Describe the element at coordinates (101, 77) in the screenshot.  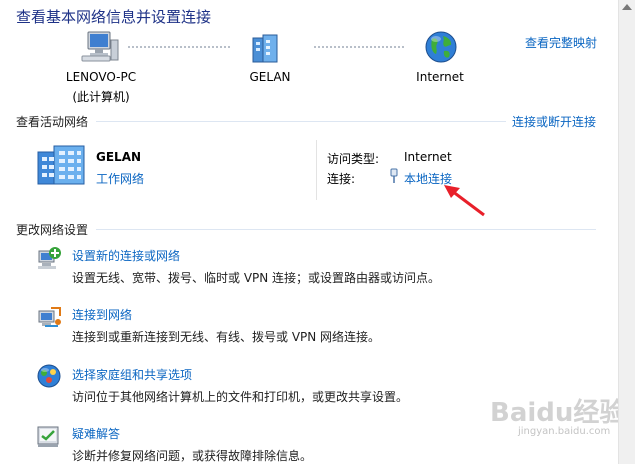
I see `map-node-label-computer: LENOVO-PC` at that location.